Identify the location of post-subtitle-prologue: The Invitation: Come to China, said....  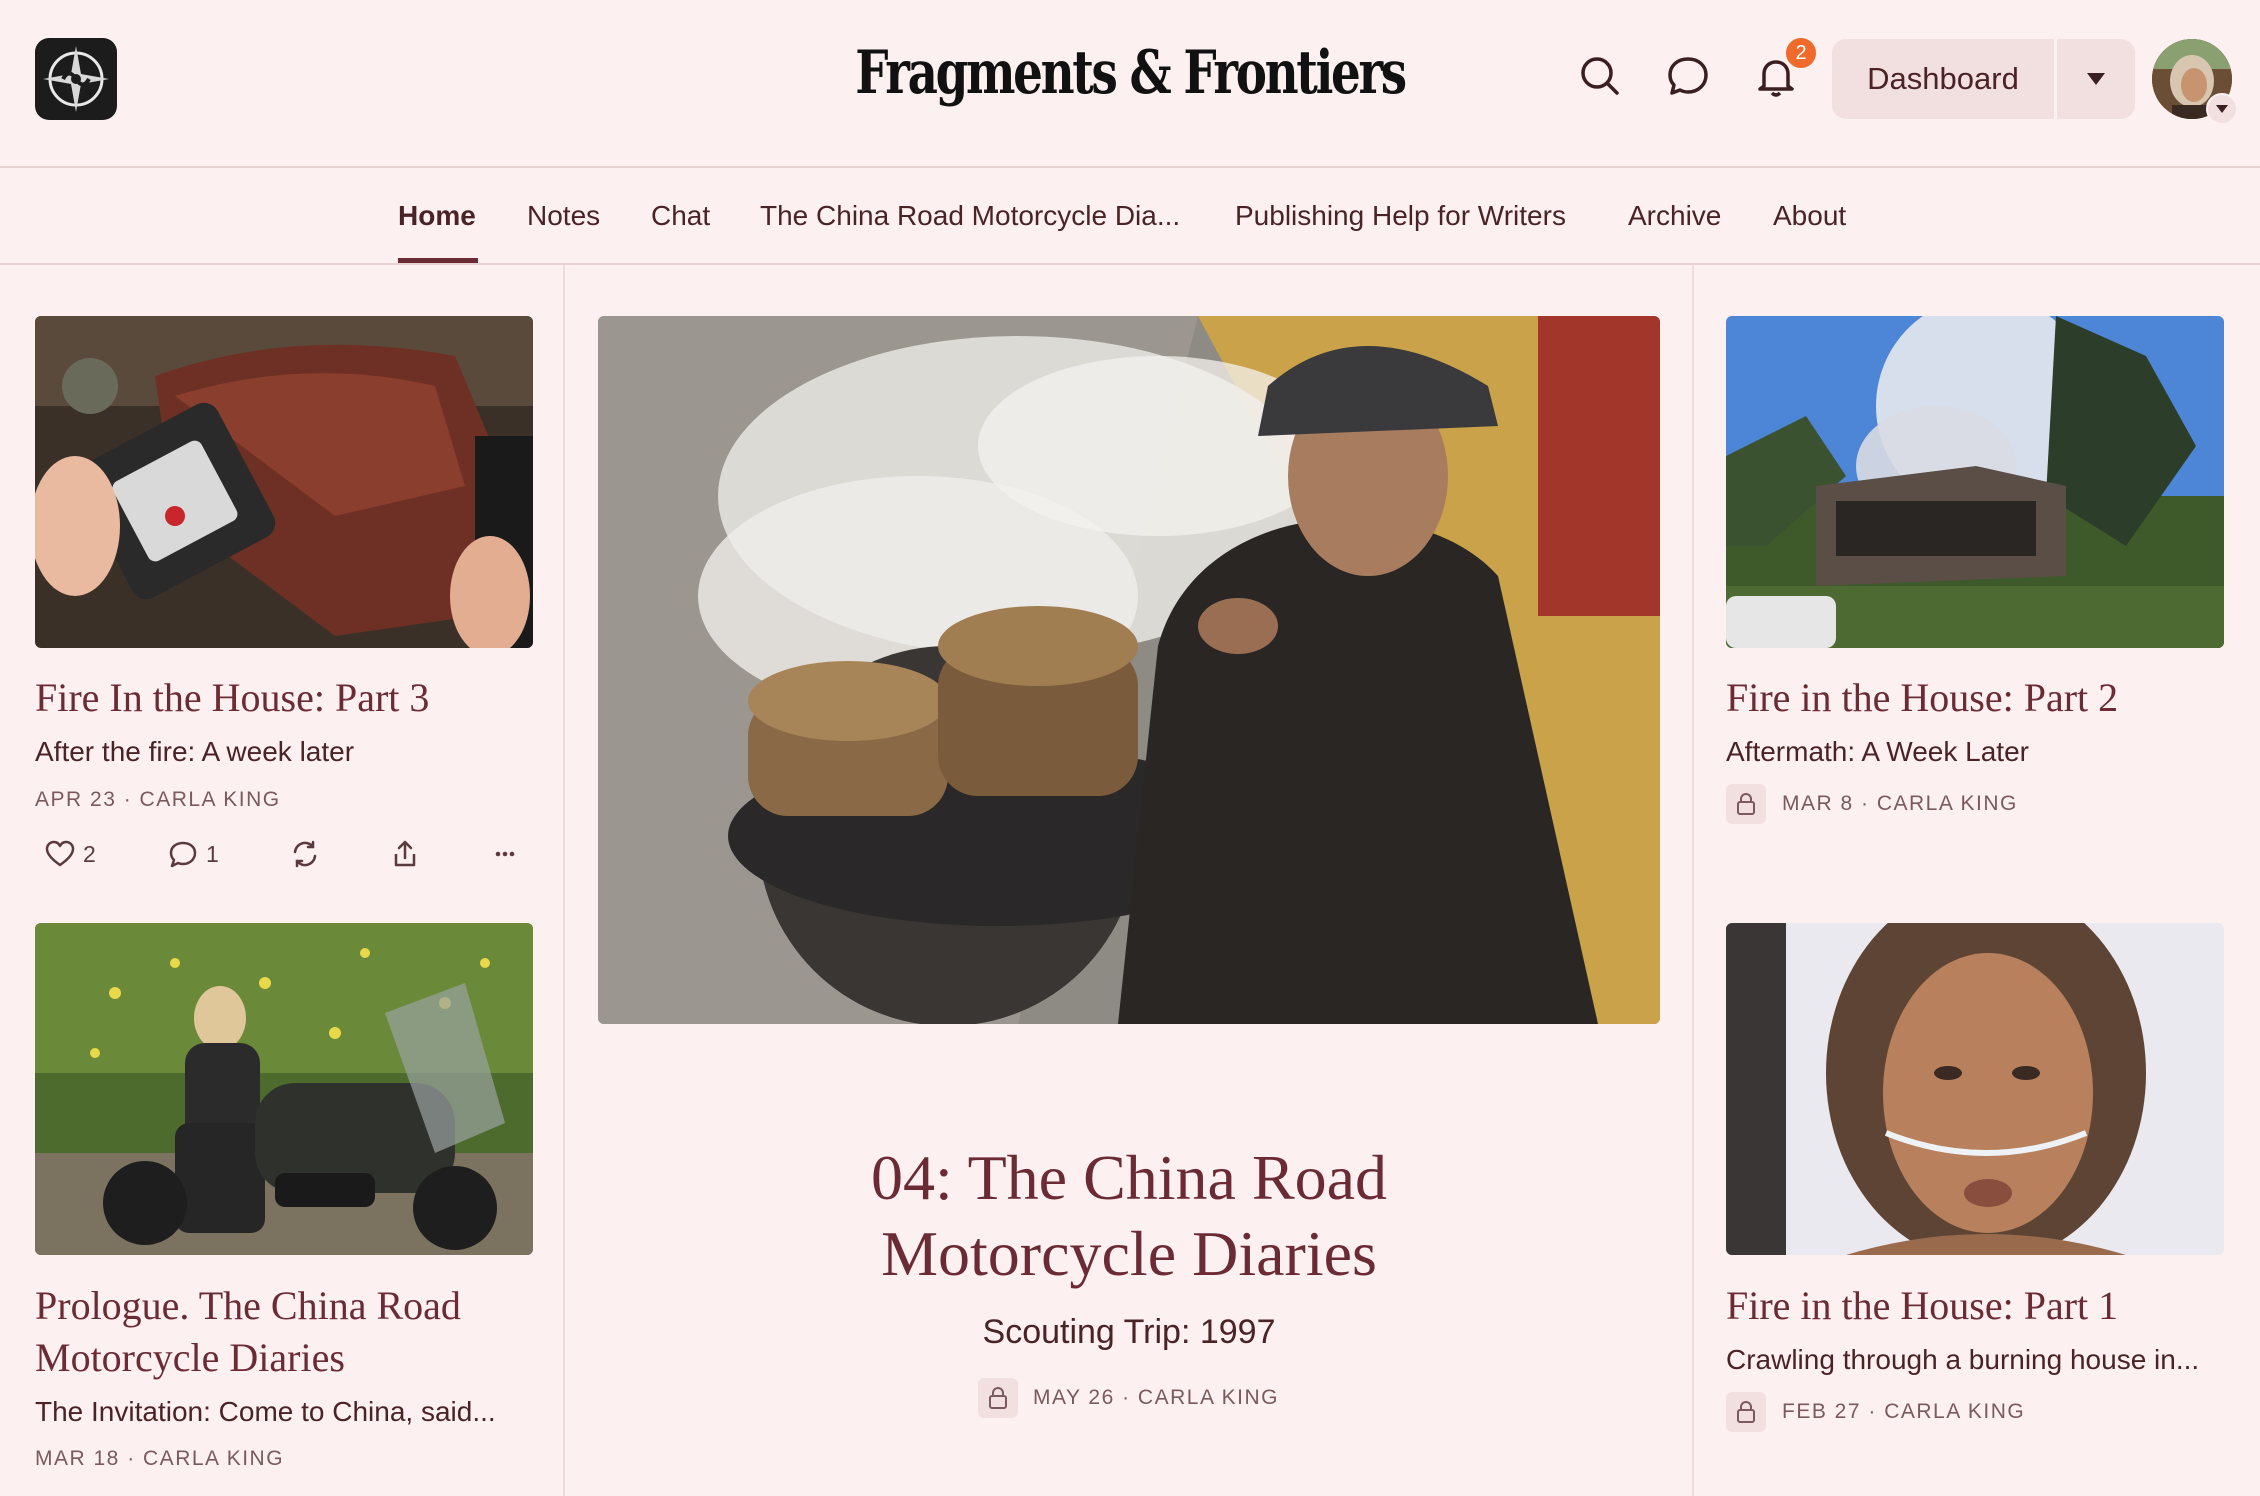
(265, 1411).